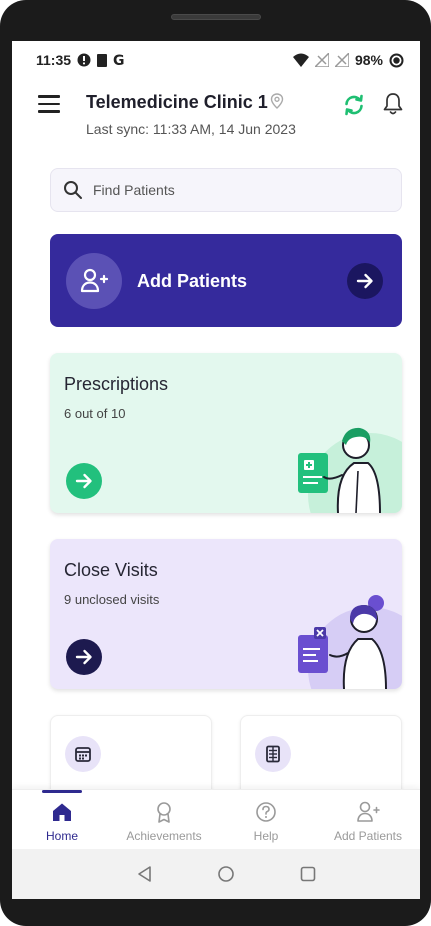 Image resolution: width=431 pixels, height=926 pixels. I want to click on prescriptions-count: 6 out of 10, so click(95, 413).